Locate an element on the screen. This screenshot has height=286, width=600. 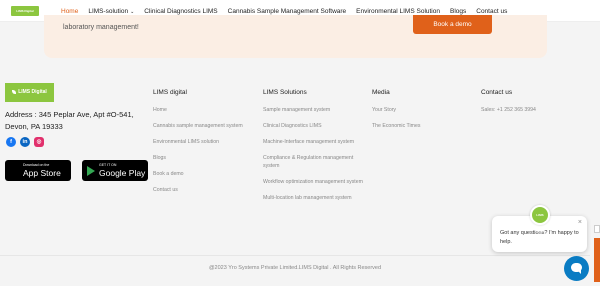
footer-col-media: Media Your Story The Economic Times is located at coordinates (422, 113).